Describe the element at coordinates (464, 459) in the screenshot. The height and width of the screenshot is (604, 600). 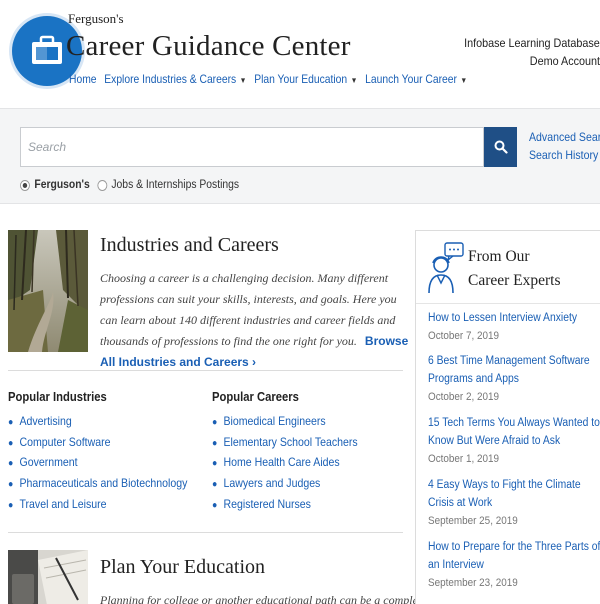
I see `article-date: October 1, 2019` at that location.